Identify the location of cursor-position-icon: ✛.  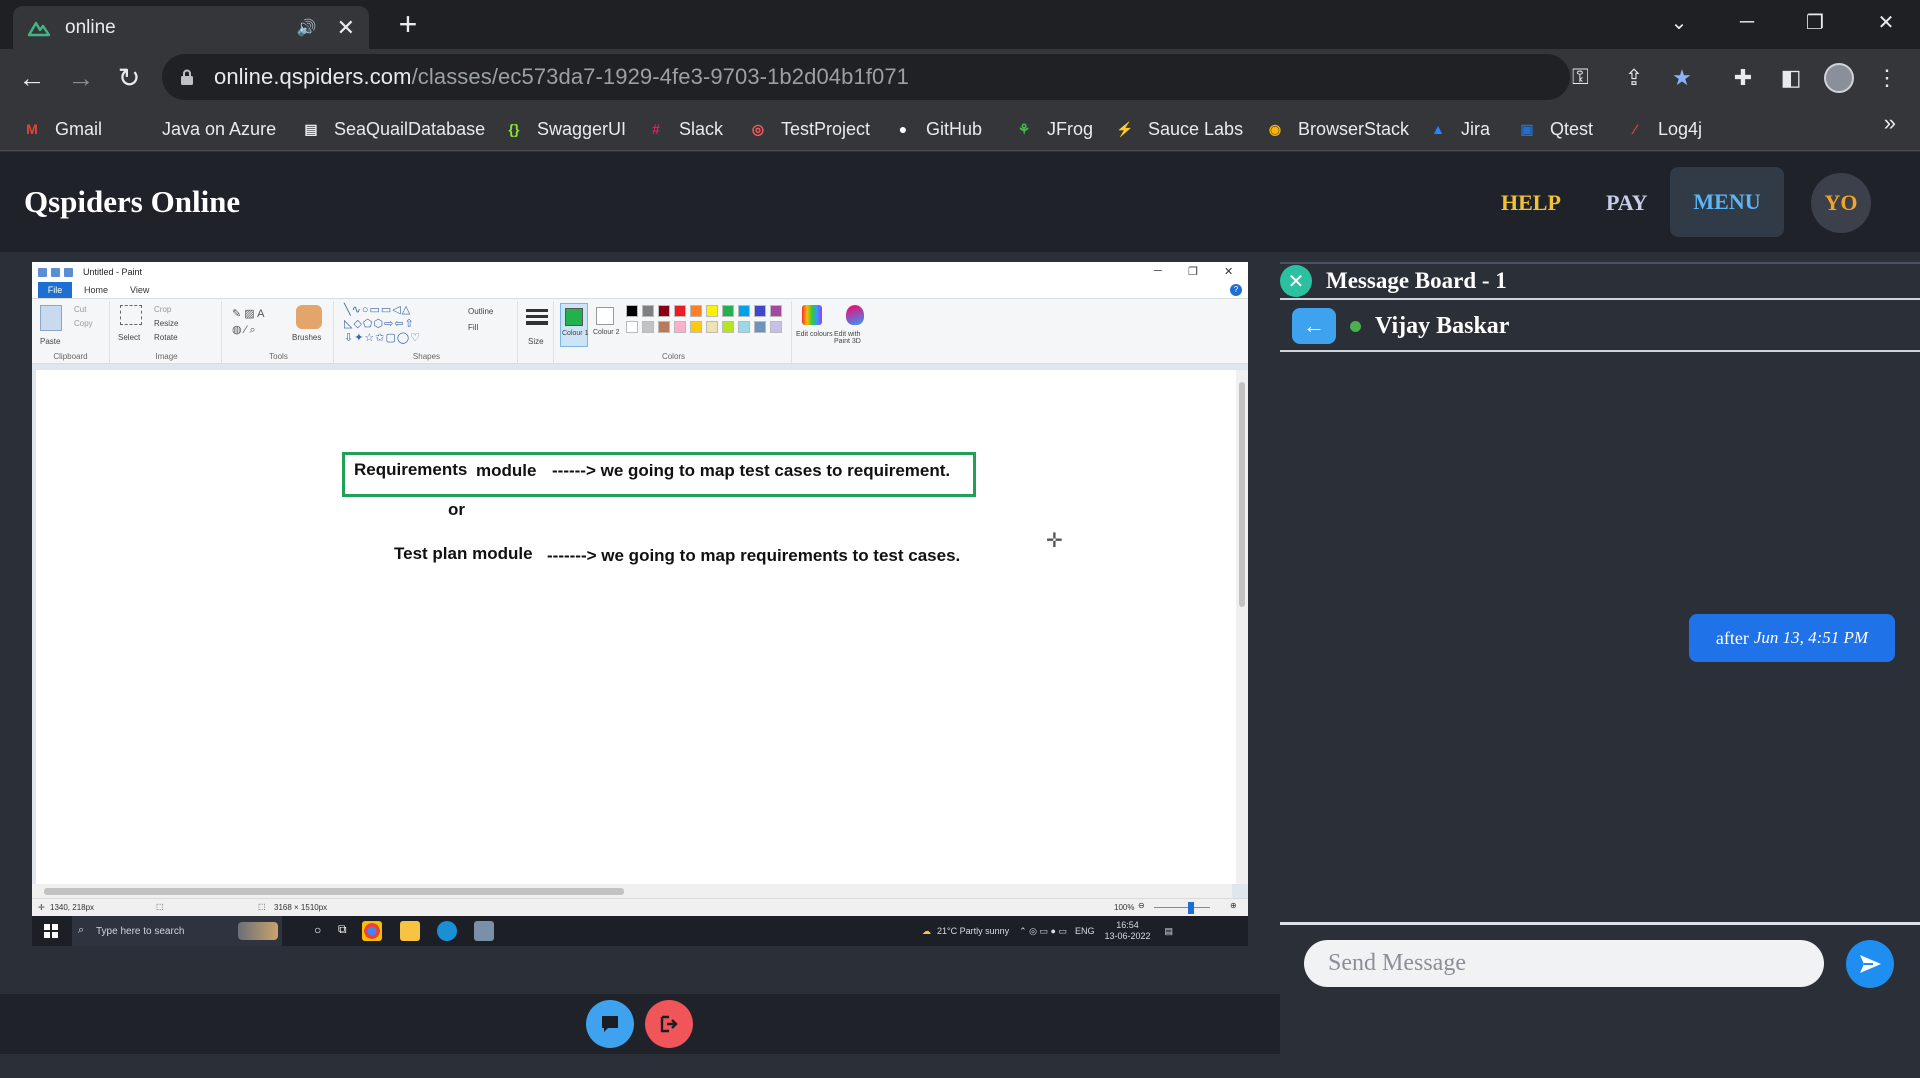
(41, 907).